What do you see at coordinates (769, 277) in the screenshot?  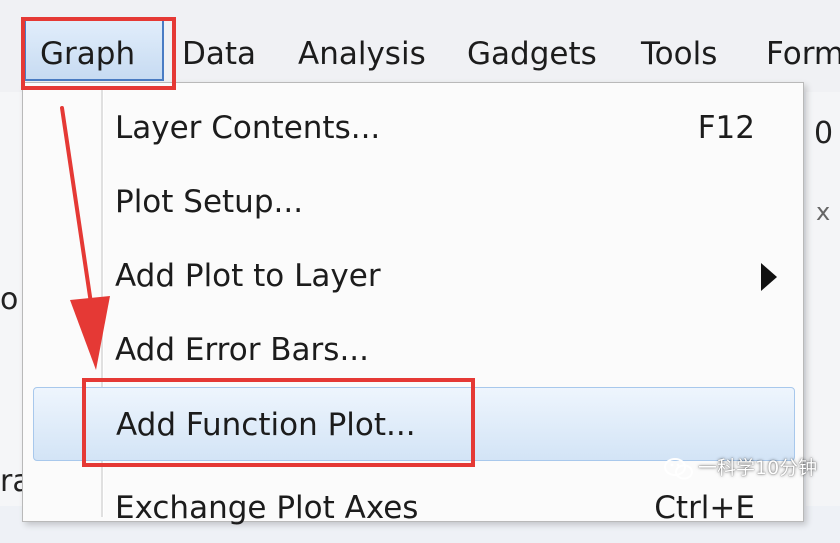 I see `submenu-arrow-icon` at bounding box center [769, 277].